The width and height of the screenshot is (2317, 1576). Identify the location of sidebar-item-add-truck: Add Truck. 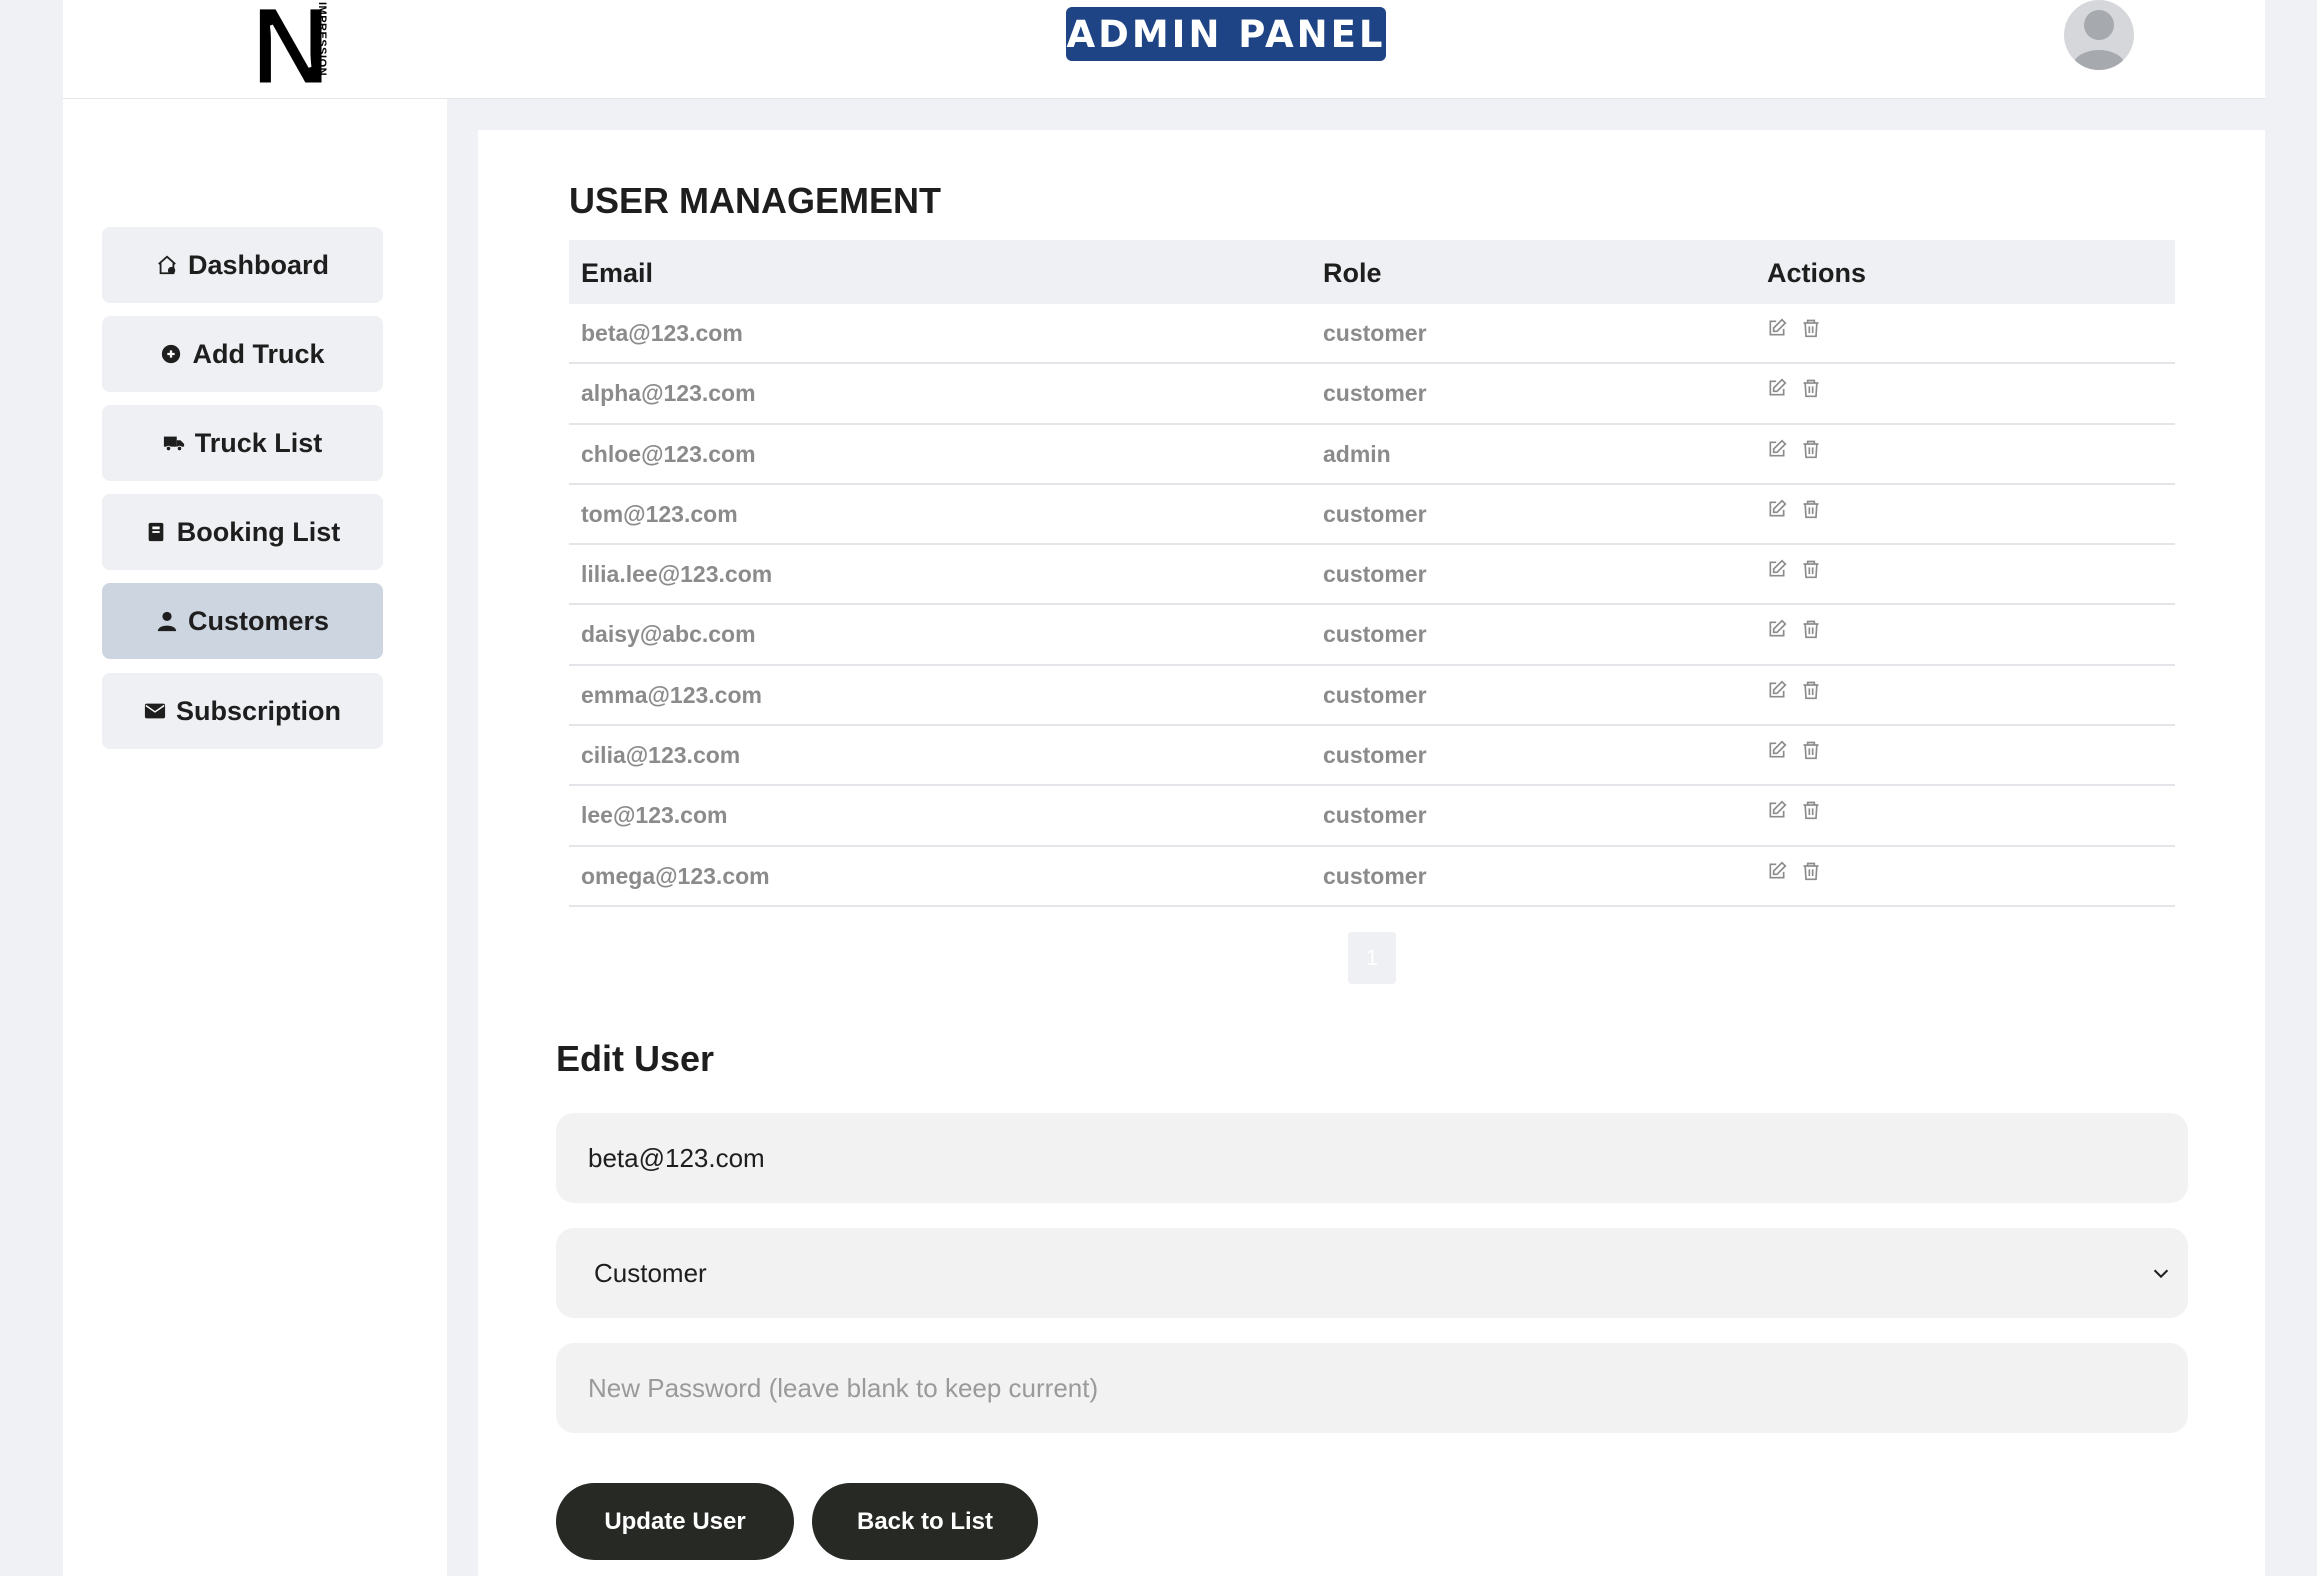
(242, 354).